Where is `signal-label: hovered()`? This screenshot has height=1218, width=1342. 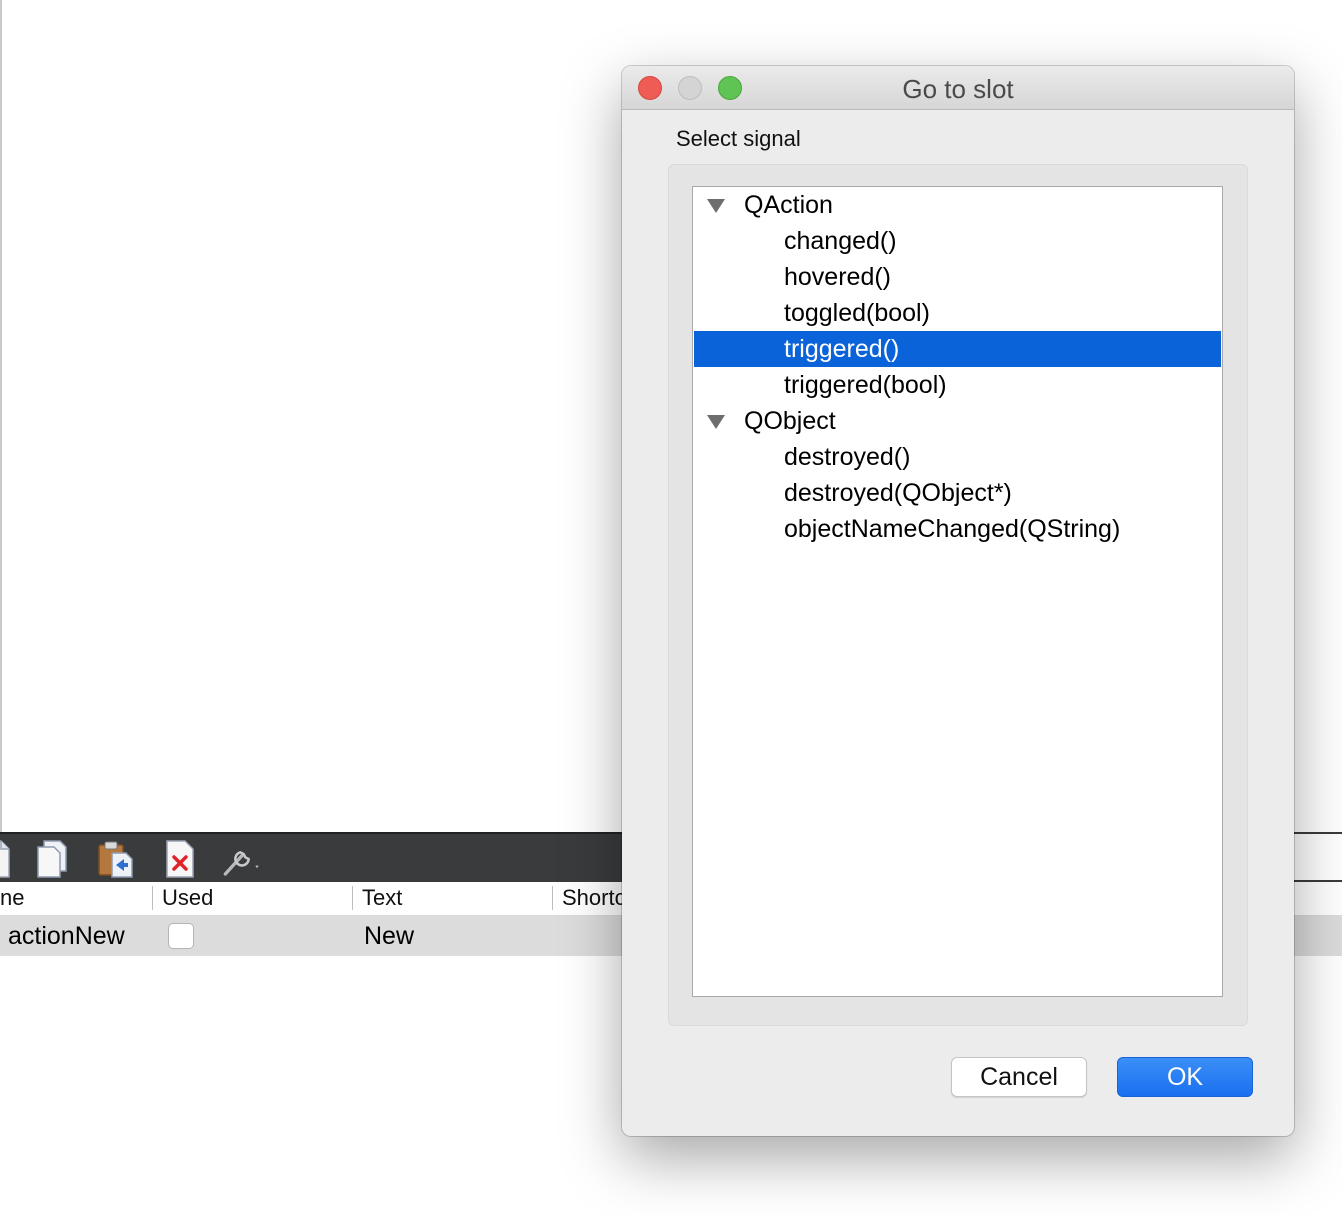
signal-label: hovered() is located at coordinates (837, 277).